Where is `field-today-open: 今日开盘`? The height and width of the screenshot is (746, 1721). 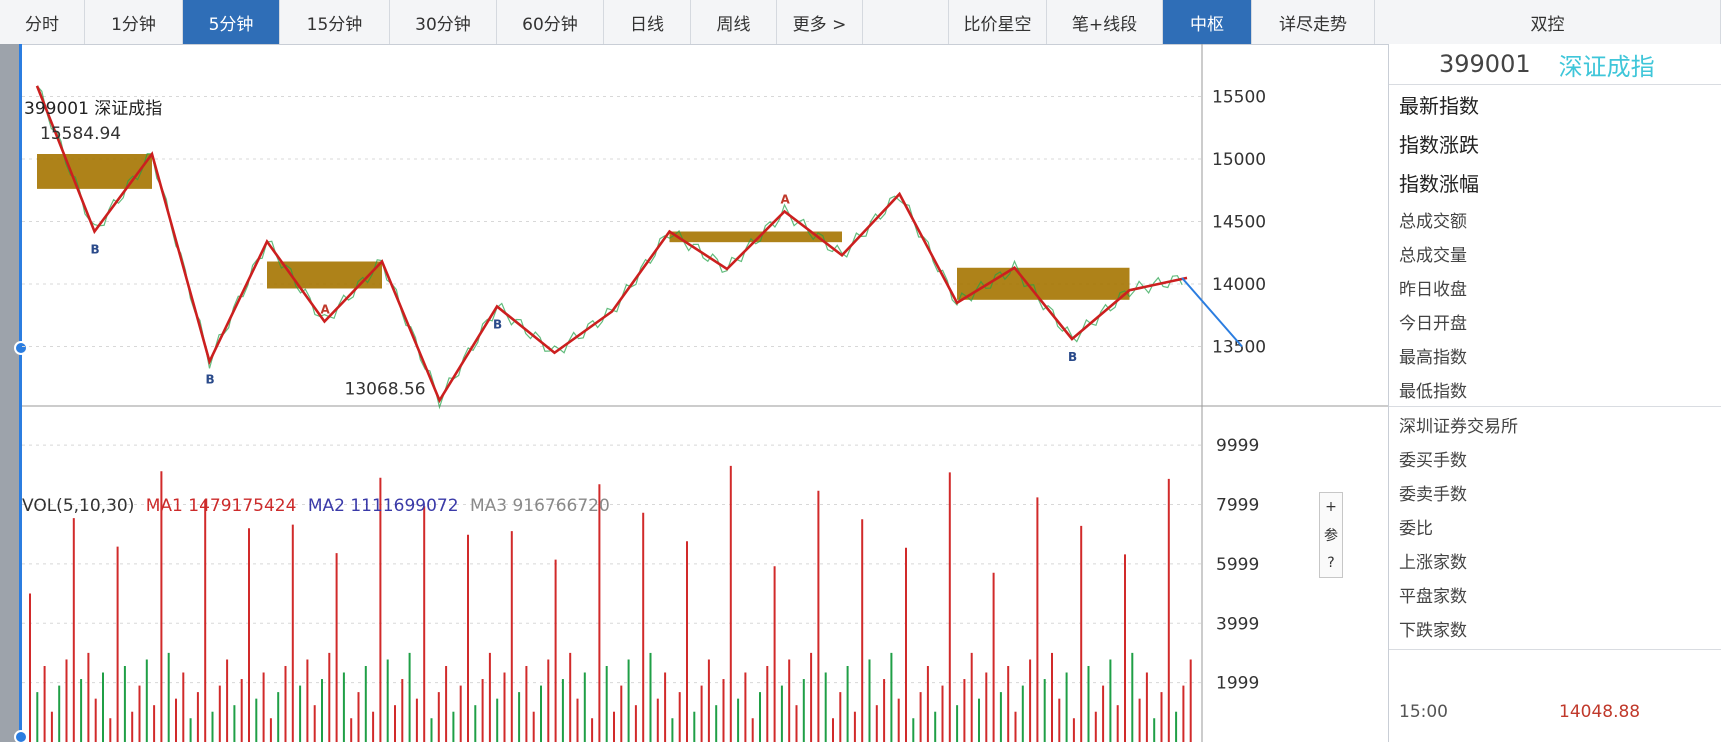
field-today-open: 今日开盘 is located at coordinates (1433, 323).